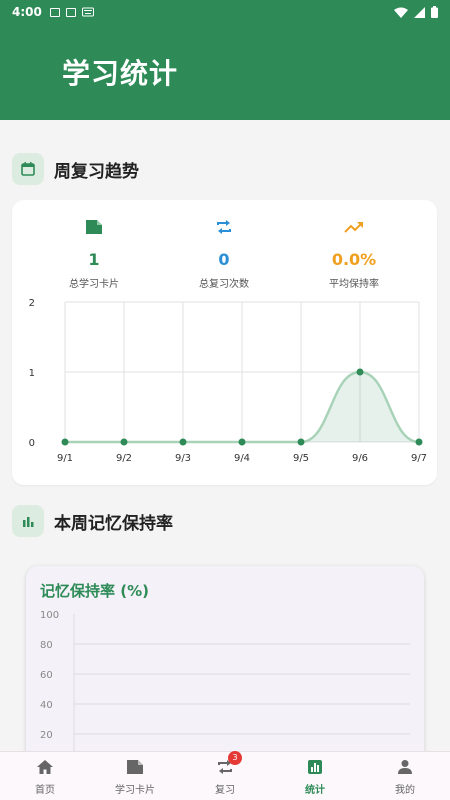 The image size is (450, 800). Describe the element at coordinates (405, 790) in the screenshot. I see `nav-label: 我的` at that location.